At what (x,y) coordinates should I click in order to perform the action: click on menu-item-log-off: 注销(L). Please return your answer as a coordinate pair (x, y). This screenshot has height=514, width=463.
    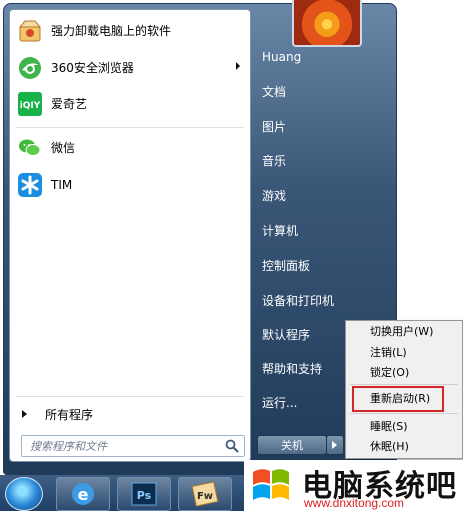
    Looking at the image, I should click on (388, 352).